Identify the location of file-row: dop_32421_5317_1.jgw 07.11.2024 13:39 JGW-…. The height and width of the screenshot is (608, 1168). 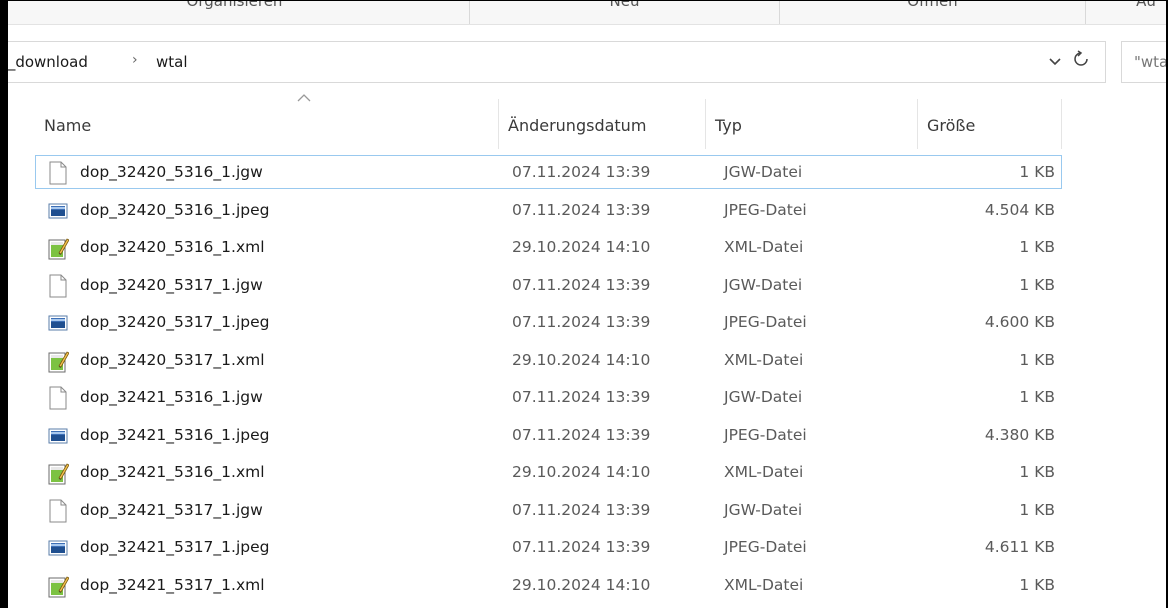
(548, 510).